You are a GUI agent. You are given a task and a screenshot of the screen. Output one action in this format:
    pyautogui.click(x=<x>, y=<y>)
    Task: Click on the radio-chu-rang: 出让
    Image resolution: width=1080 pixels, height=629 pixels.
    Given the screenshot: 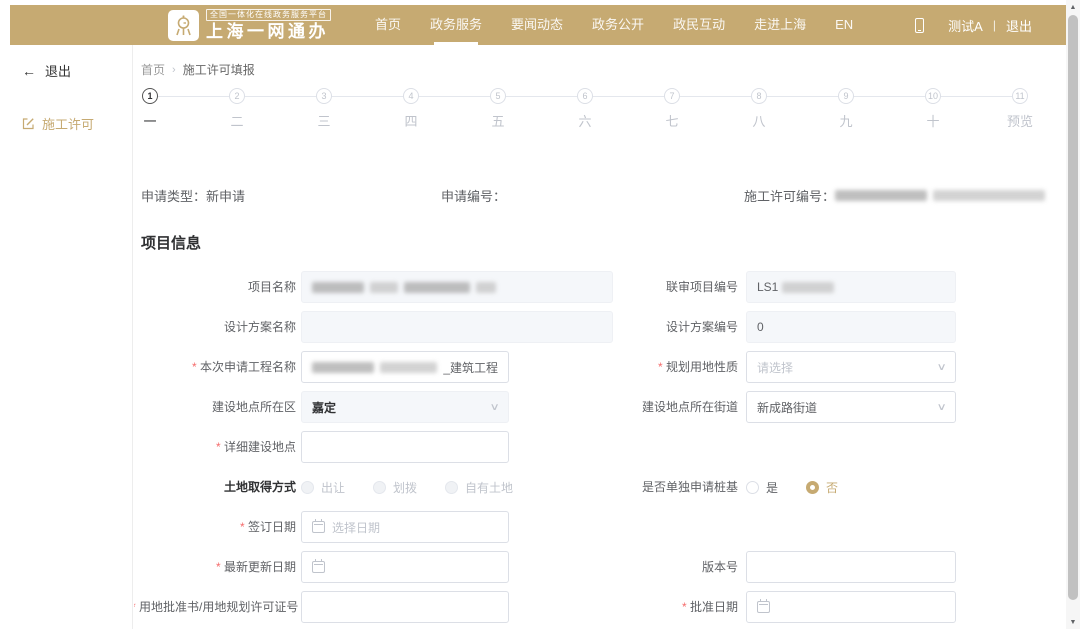 What is the action you would take?
    pyautogui.click(x=323, y=487)
    